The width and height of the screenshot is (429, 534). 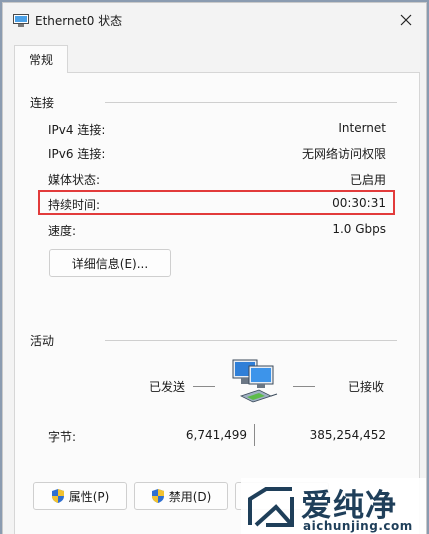 I want to click on sent-dash, so click(x=204, y=386).